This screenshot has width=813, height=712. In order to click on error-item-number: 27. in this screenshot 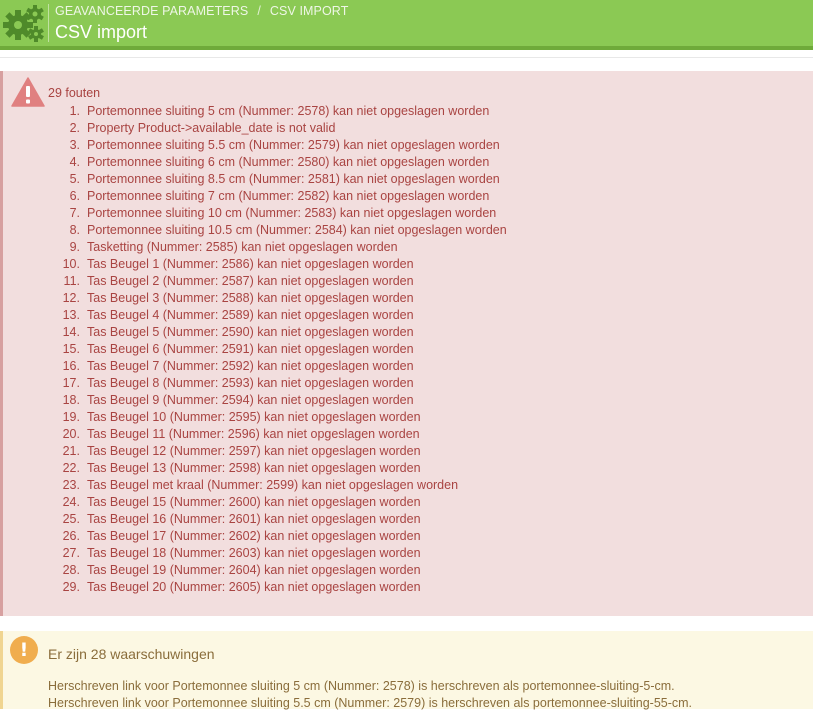, I will do `click(71, 553)`.